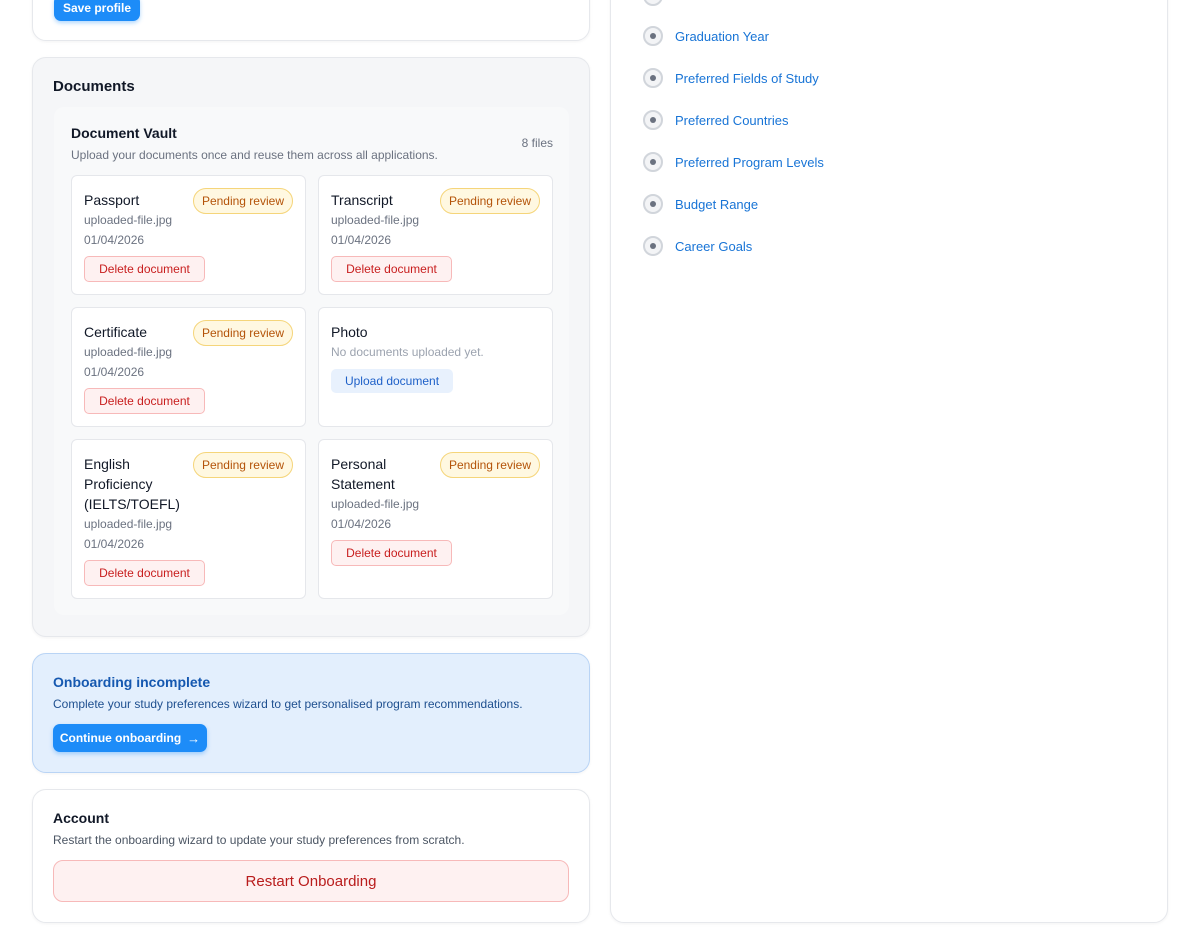 The height and width of the screenshot is (947, 1200). Describe the element at coordinates (407, 352) in the screenshot. I see `empty-note: No documents uploaded yet.` at that location.